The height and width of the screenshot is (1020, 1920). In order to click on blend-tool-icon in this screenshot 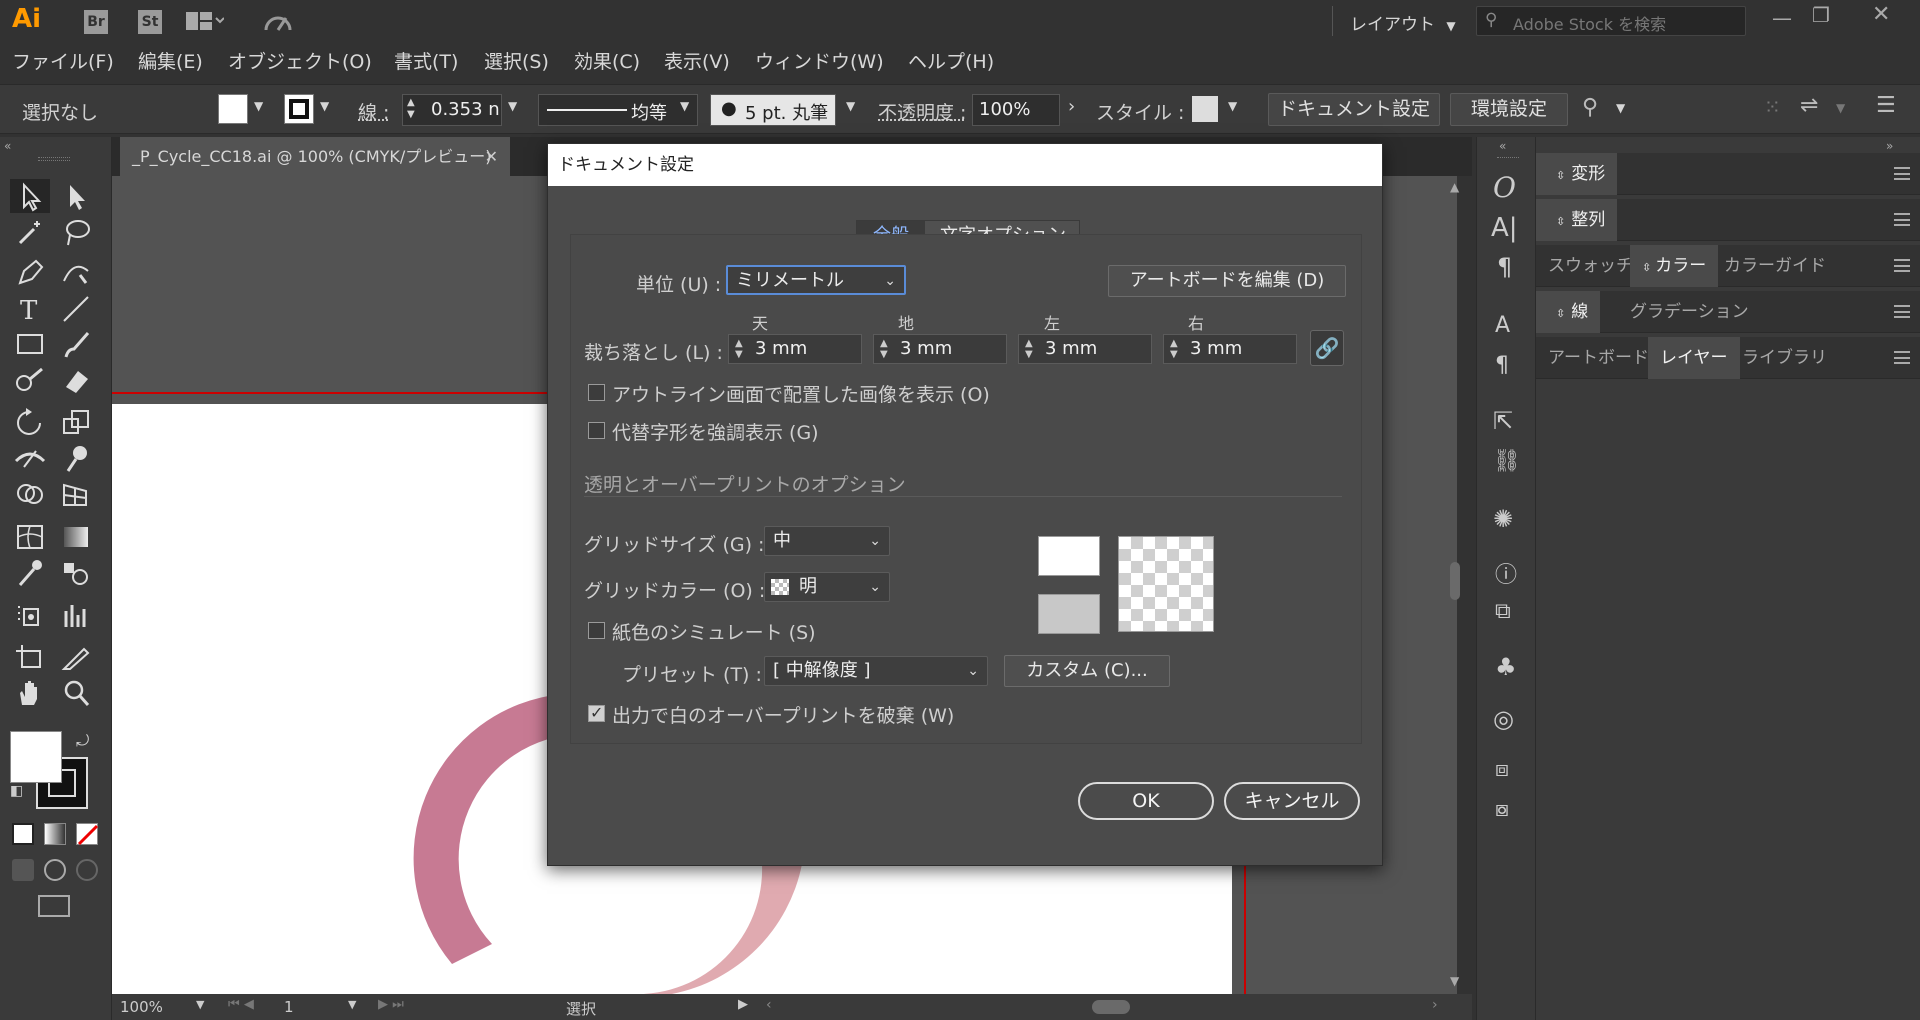, I will do `click(76, 572)`.